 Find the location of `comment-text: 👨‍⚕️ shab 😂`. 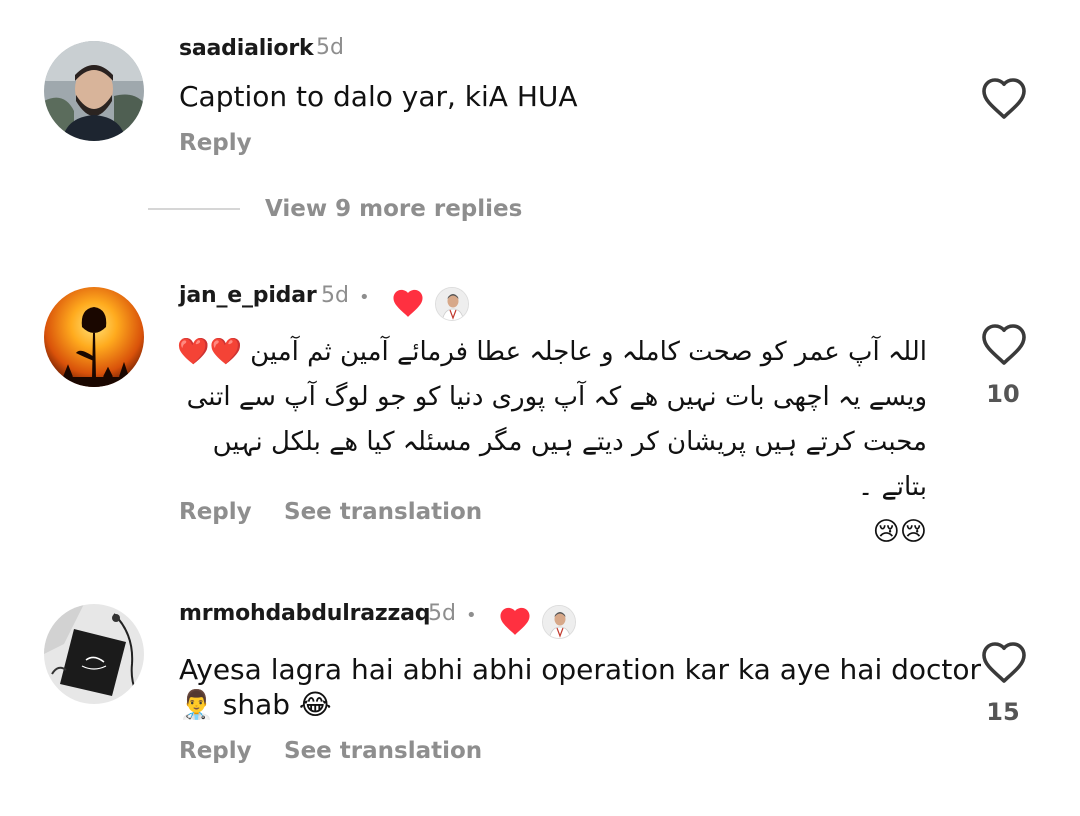

comment-text: 👨‍⚕️ shab 😂 is located at coordinates (255, 704).